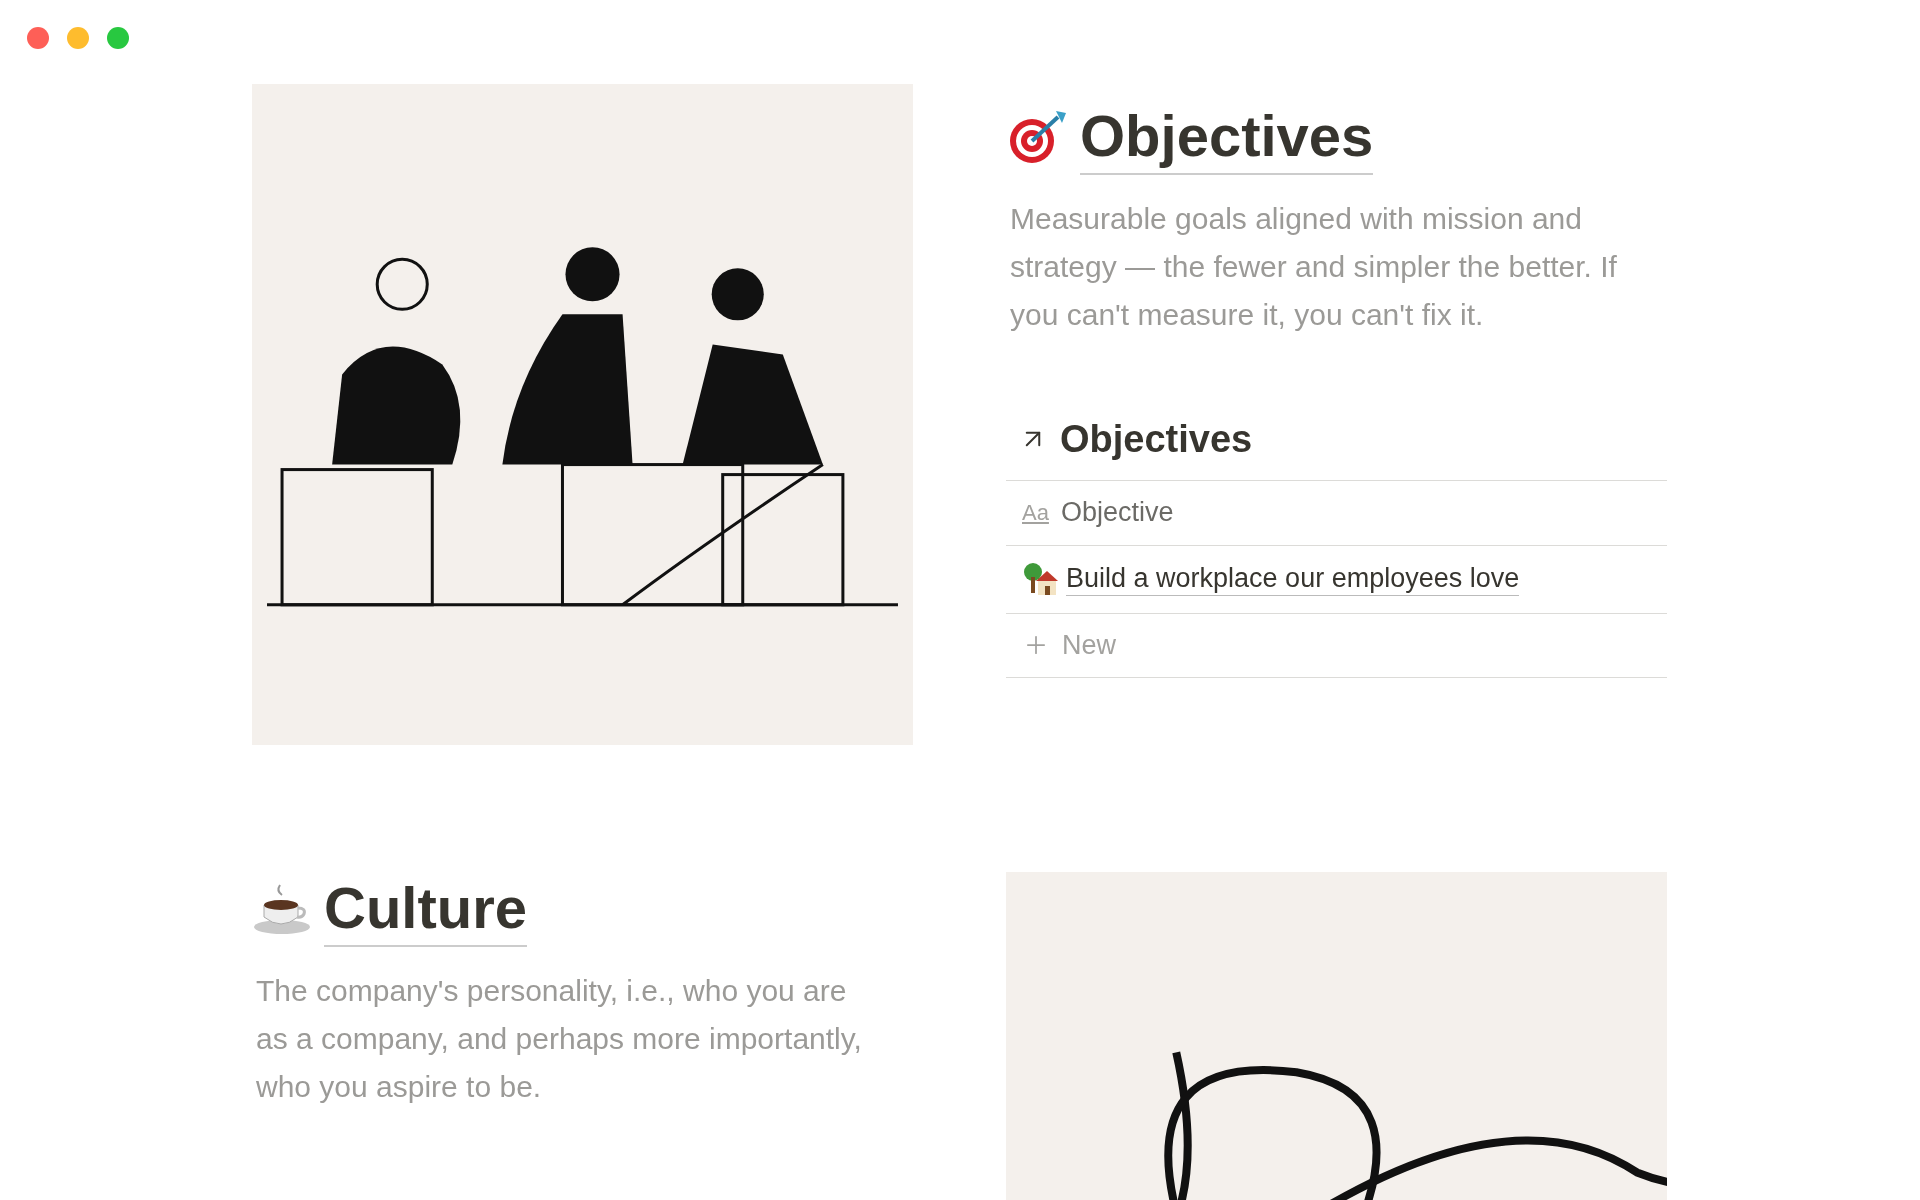  Describe the element at coordinates (1040, 579) in the screenshot. I see `house-icon` at that location.